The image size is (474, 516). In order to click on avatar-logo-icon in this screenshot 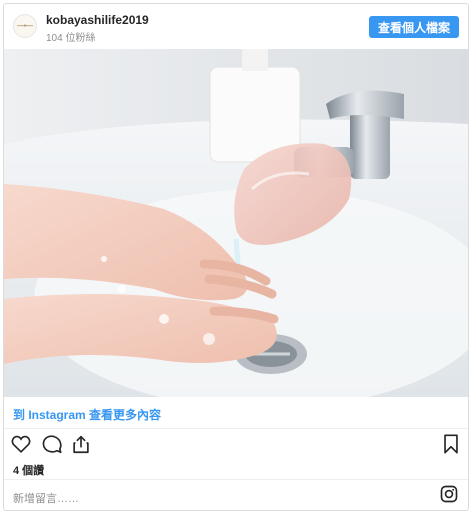, I will do `click(25, 25)`.